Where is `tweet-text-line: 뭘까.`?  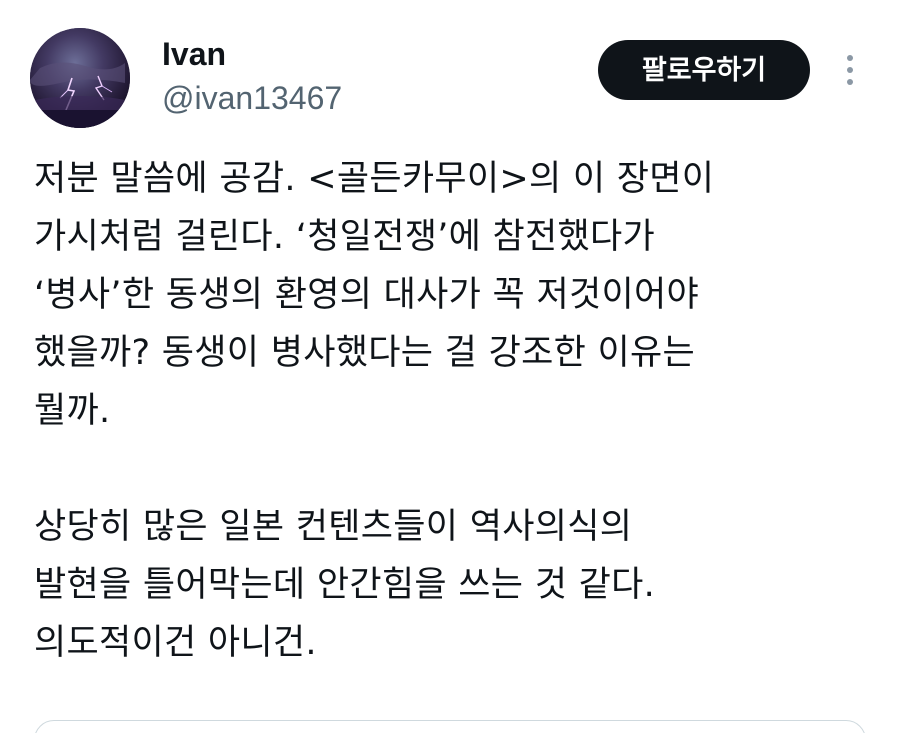 tweet-text-line: 뭘까. is located at coordinates (72, 411).